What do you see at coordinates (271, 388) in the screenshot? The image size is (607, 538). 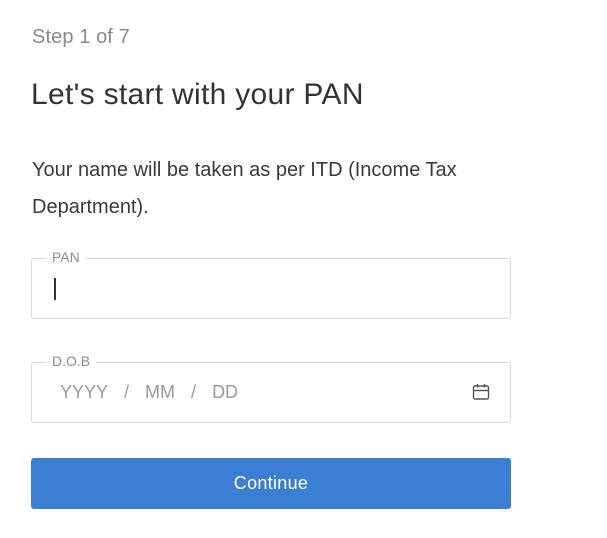 I see `dob-field: D.O.B YYYY / MM / DD` at bounding box center [271, 388].